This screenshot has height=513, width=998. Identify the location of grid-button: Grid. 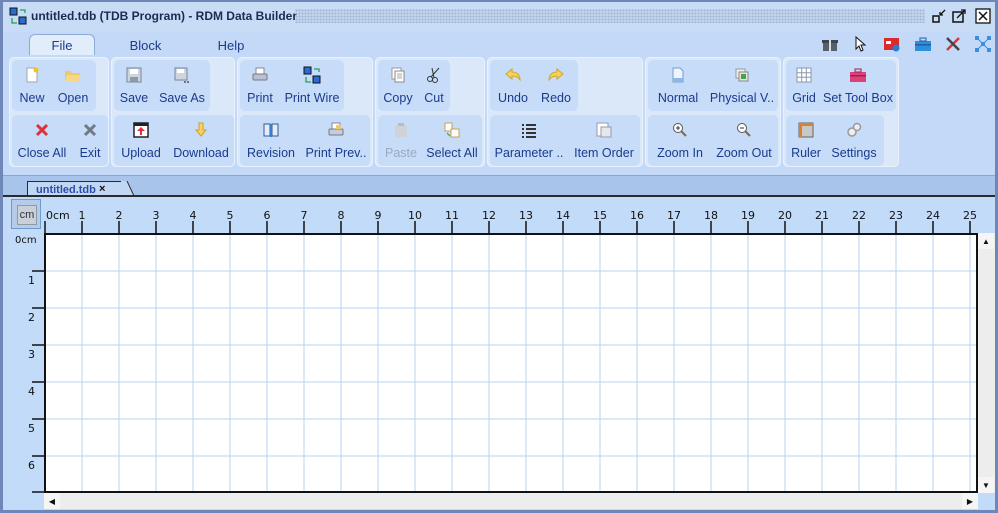
(804, 85).